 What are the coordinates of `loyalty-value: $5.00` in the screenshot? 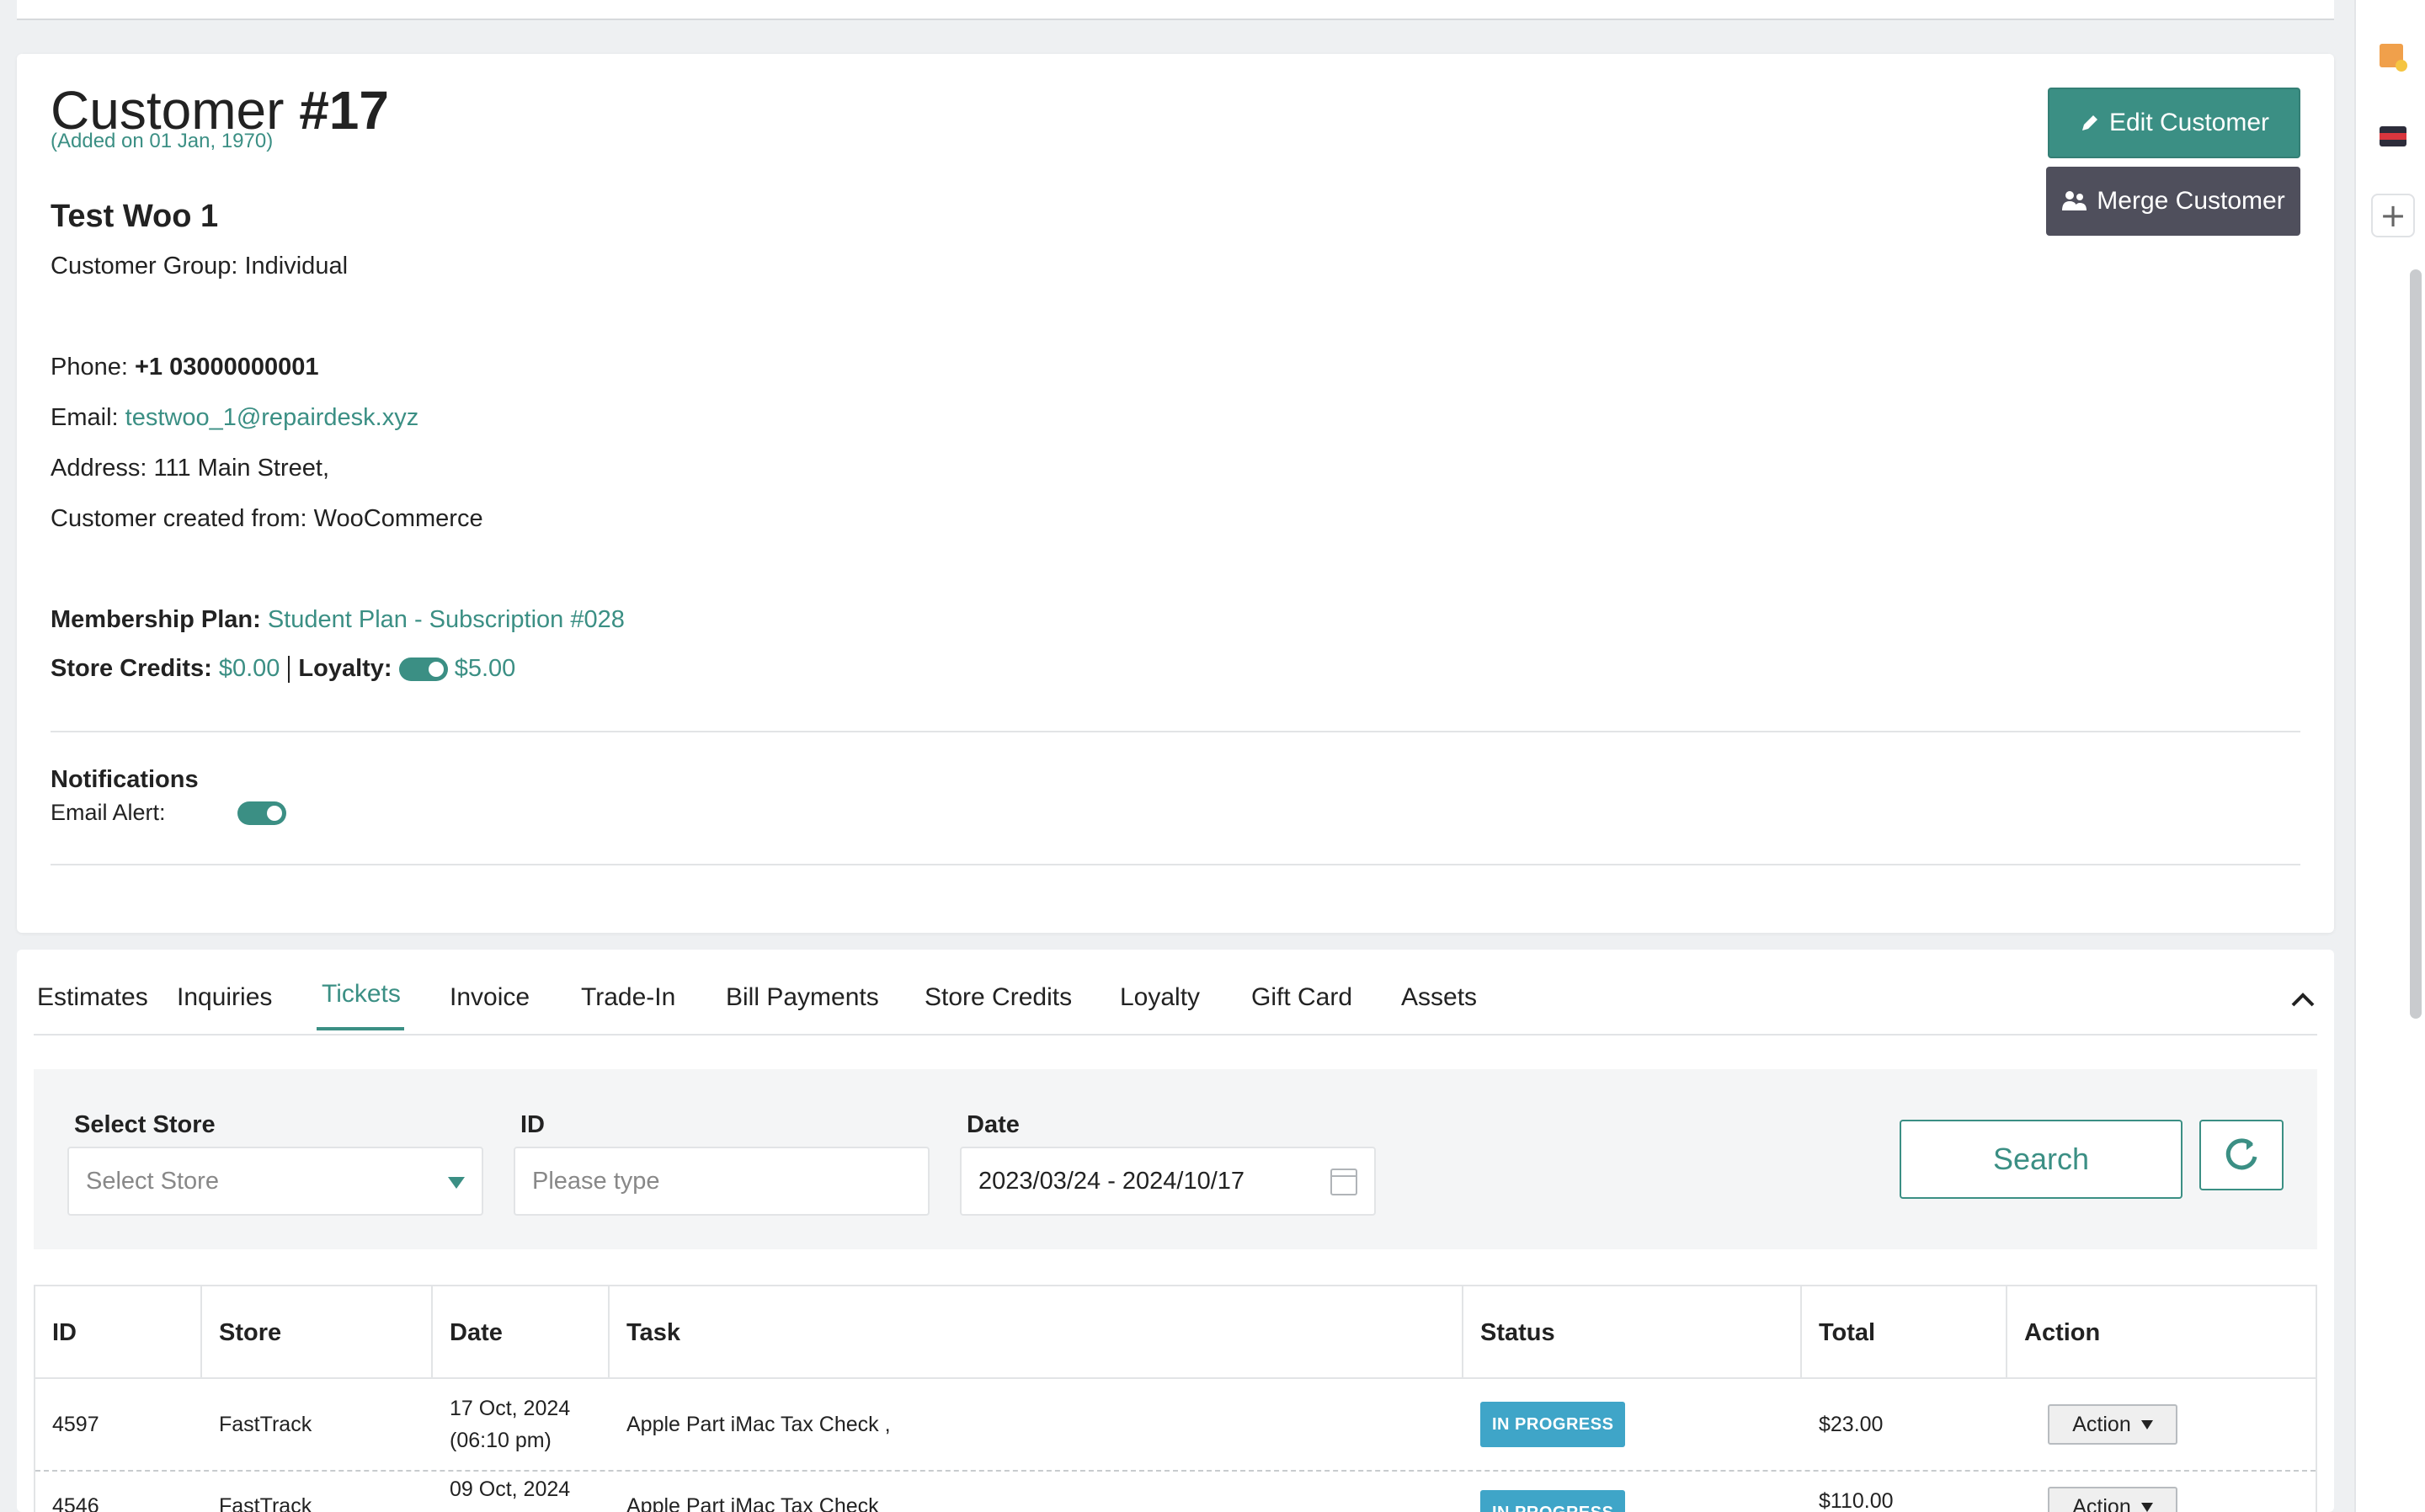 It's located at (485, 669).